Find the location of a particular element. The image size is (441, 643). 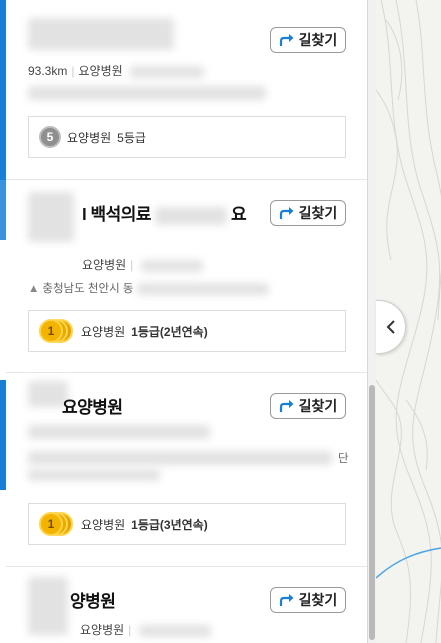

chevron-left-icon is located at coordinates (390, 327).